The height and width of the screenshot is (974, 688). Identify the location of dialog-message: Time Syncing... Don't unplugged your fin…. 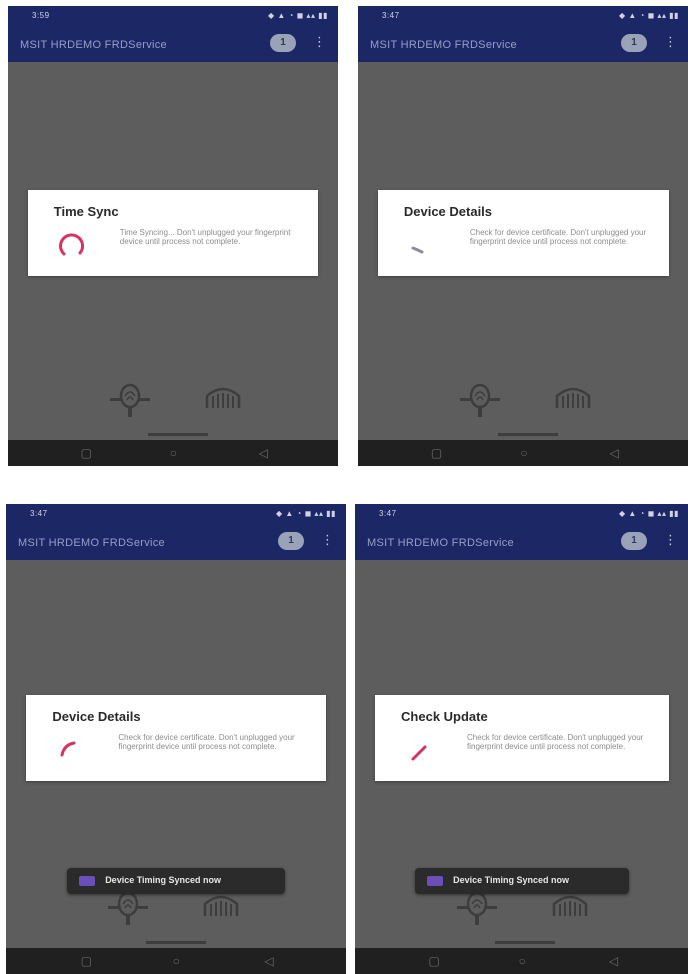
(205, 237).